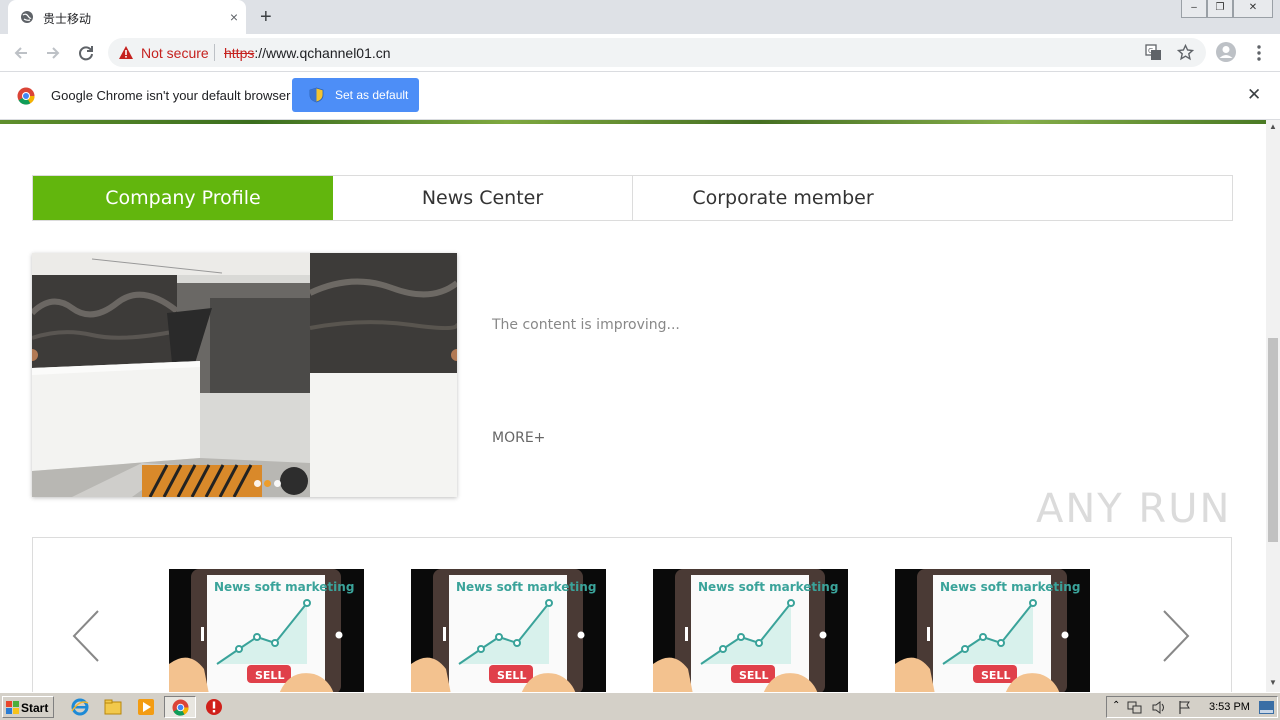 The height and width of the screenshot is (720, 1280). Describe the element at coordinates (175, 53) in the screenshot. I see `not-secure-label: Not secure` at that location.